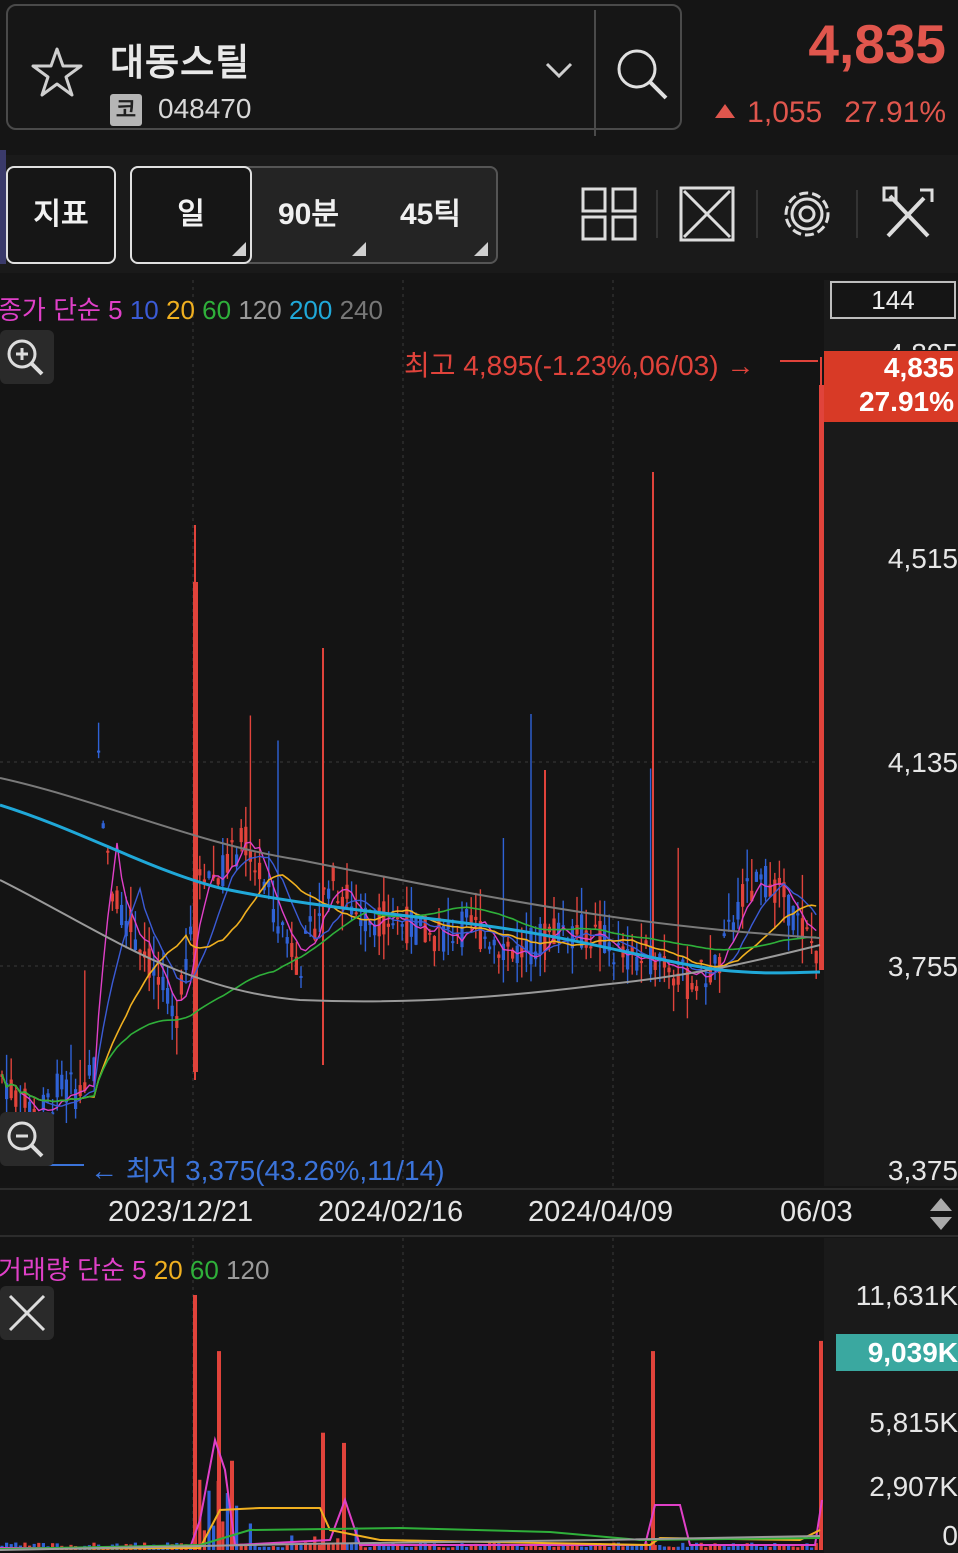  What do you see at coordinates (941, 1214) in the screenshot?
I see `scroll-arrows-icon` at bounding box center [941, 1214].